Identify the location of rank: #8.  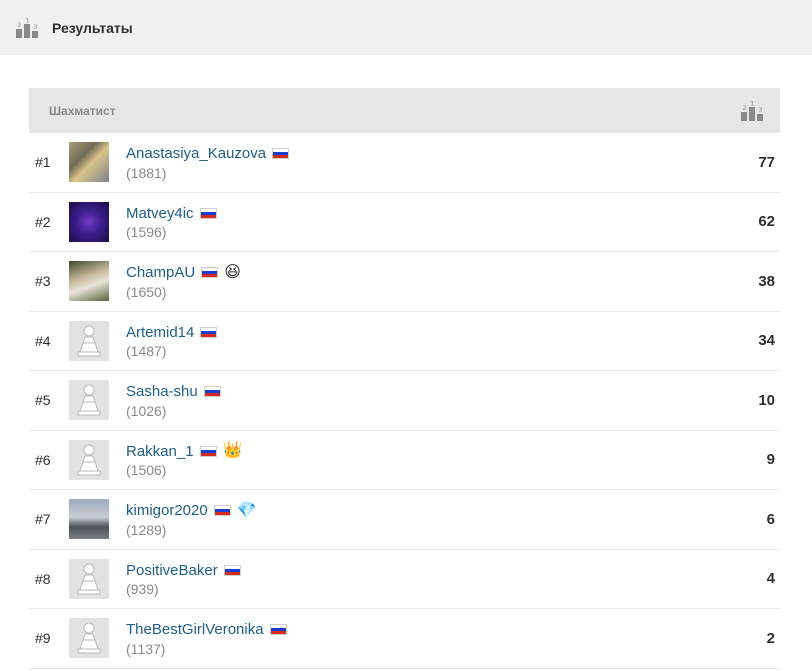
(43, 578).